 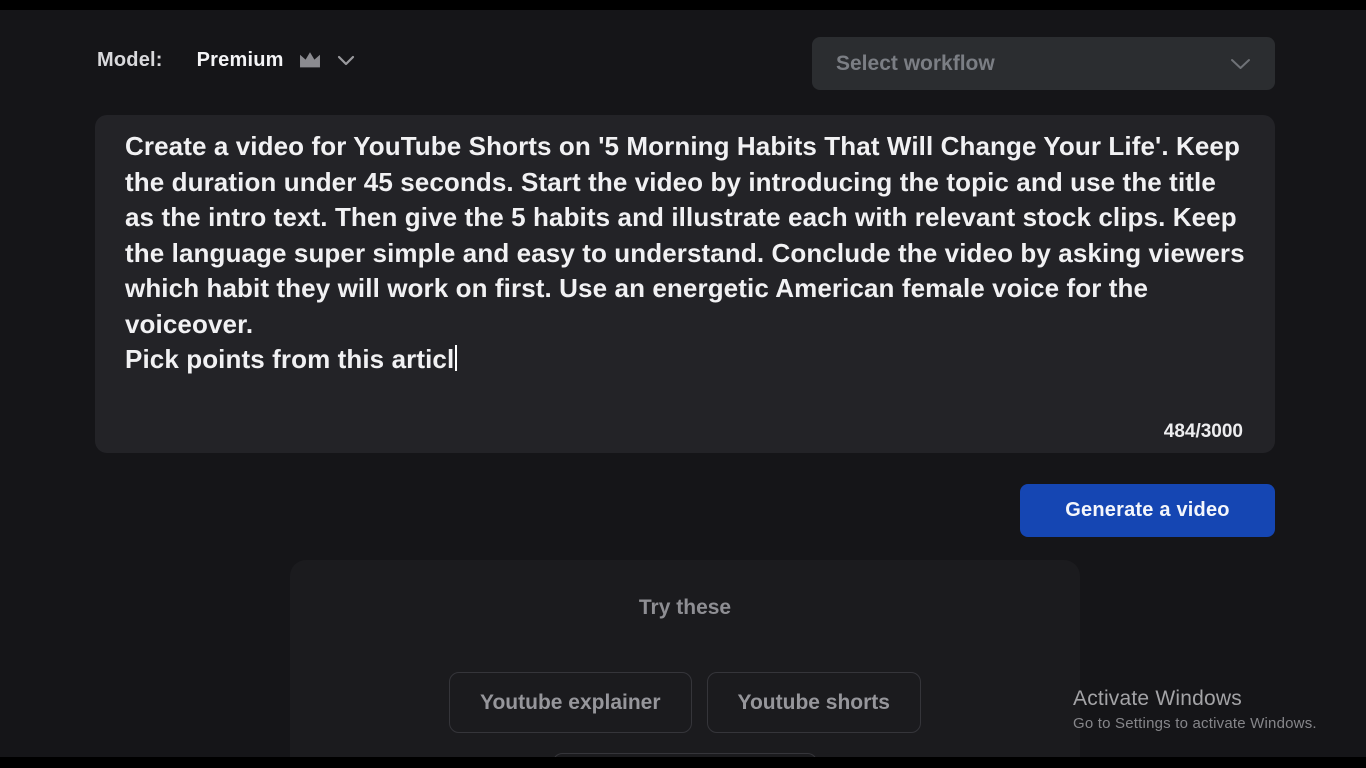 What do you see at coordinates (683, 5) in the screenshot?
I see `top-letterbox-bar` at bounding box center [683, 5].